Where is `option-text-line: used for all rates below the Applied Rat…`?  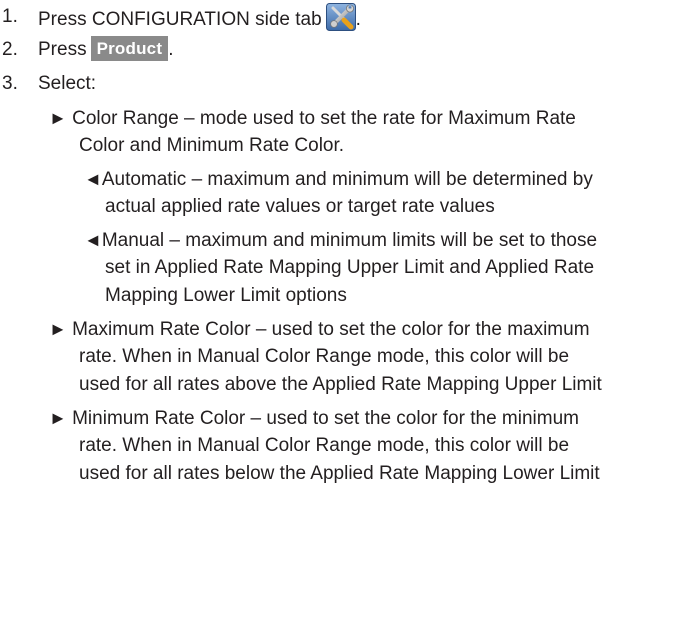
option-text-line: used for all rates below the Applied Rat… is located at coordinates (339, 473).